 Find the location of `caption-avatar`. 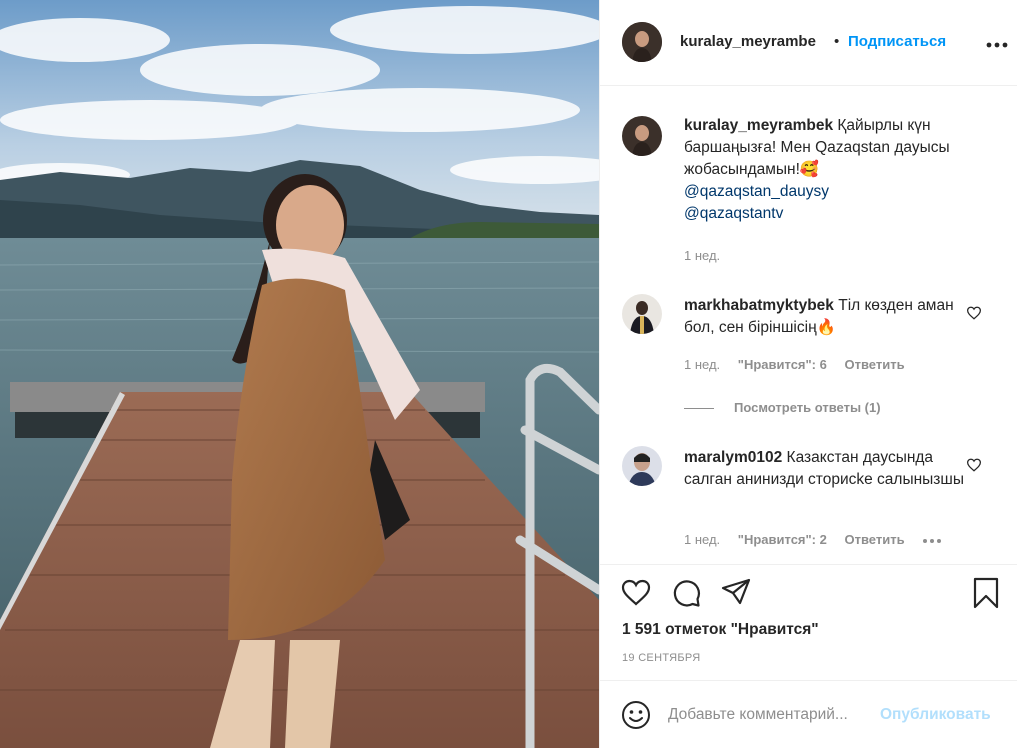

caption-avatar is located at coordinates (642, 136).